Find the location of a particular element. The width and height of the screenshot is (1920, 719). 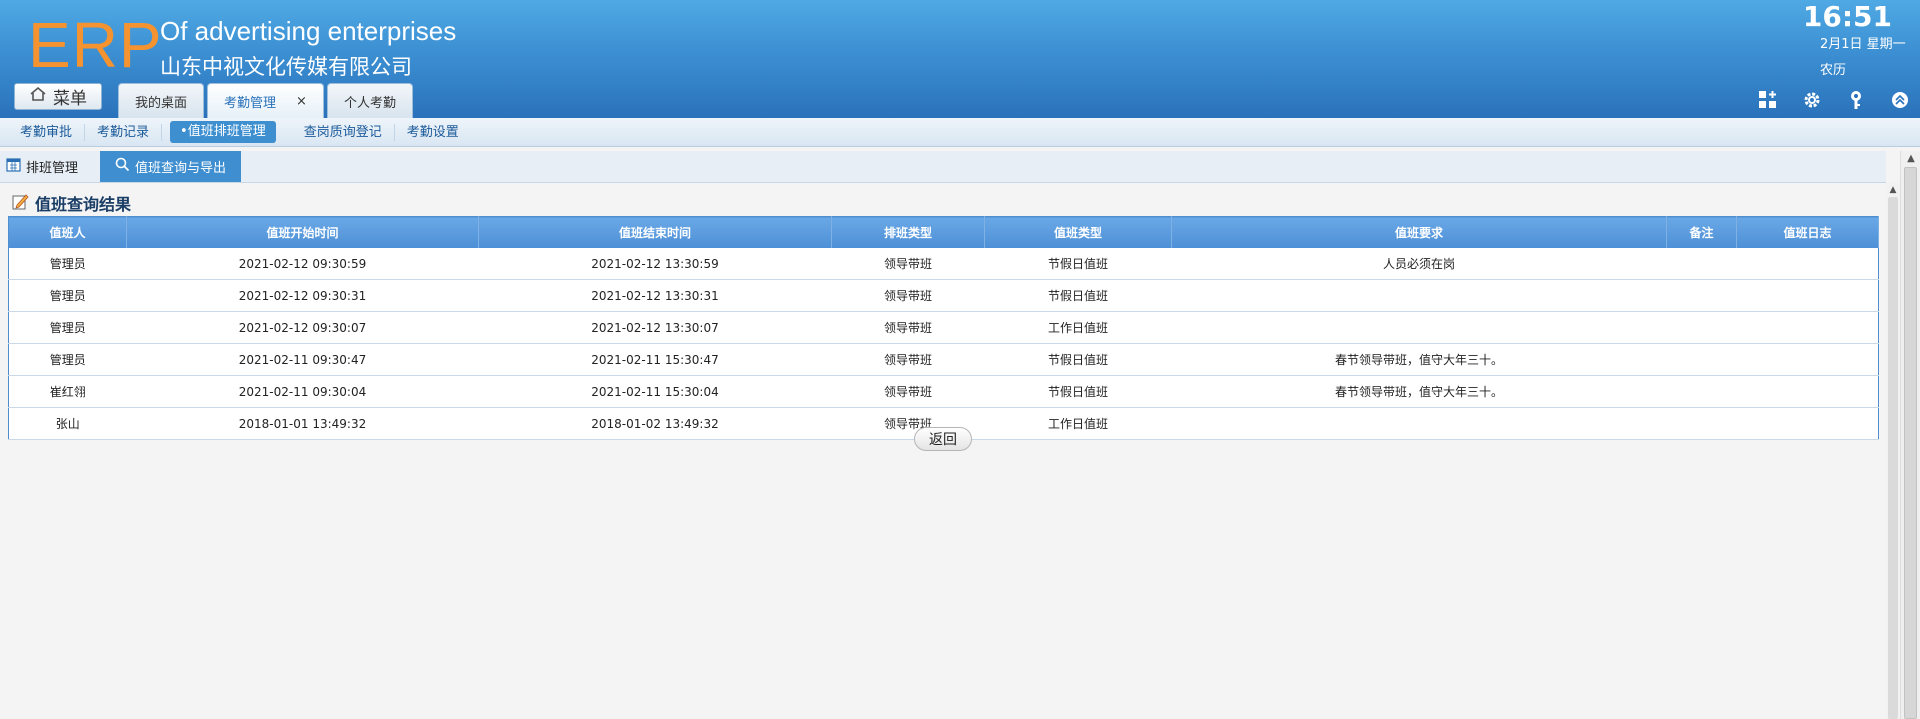

clock-time: 16:51 is located at coordinates (1847, 16).